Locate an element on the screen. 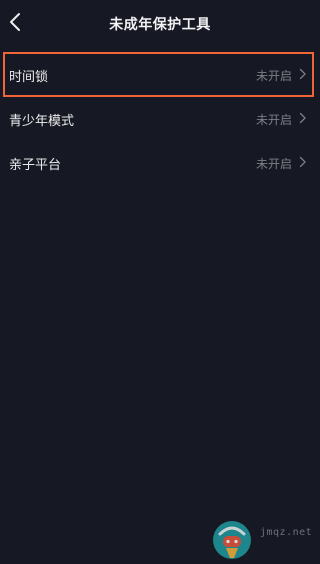 This screenshot has width=320, height=564. watermark-text: jmqz.net is located at coordinates (286, 532).